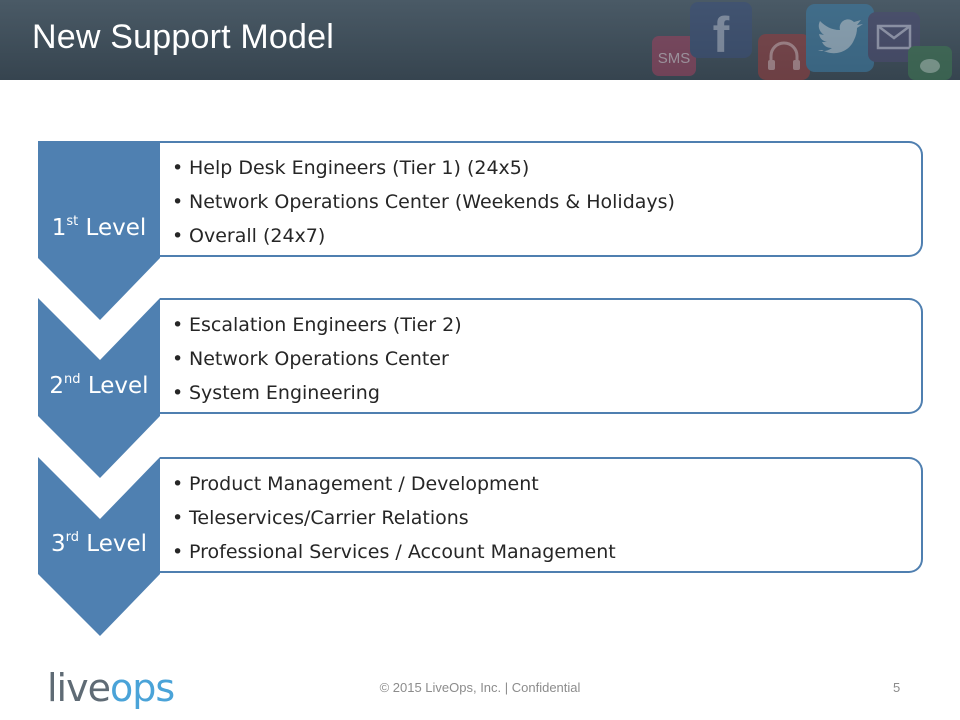 Image resolution: width=960 pixels, height=720 pixels. Describe the element at coordinates (546, 325) in the screenshot. I see `list-item: Escalation Engineers (Tier 2)` at that location.